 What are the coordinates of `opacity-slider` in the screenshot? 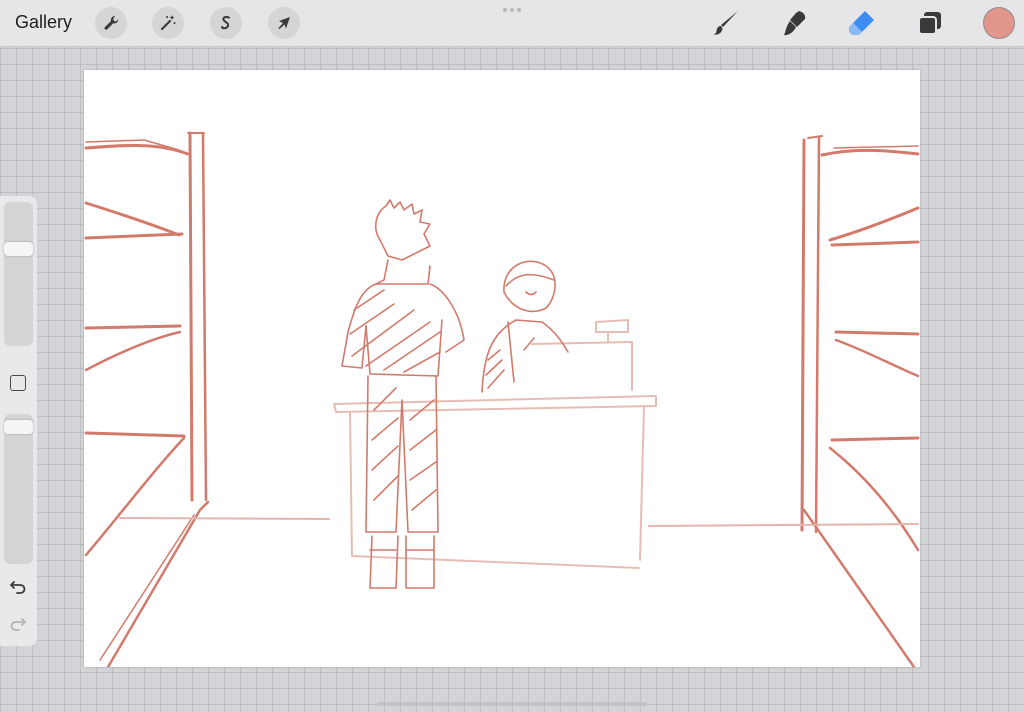 It's located at (18, 489).